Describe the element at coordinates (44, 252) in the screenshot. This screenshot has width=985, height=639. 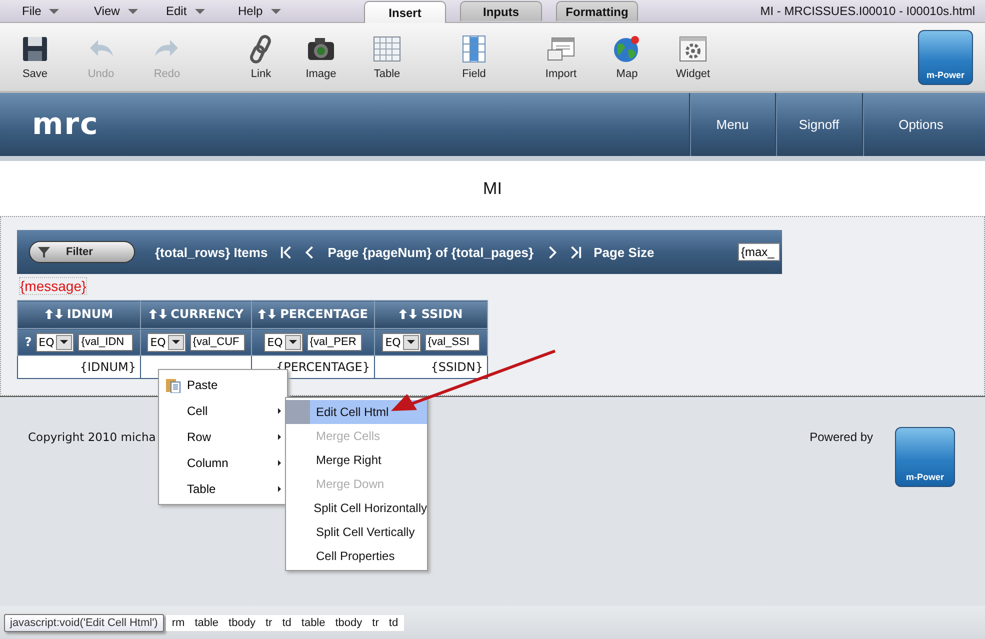
I see `funnel-icon` at that location.